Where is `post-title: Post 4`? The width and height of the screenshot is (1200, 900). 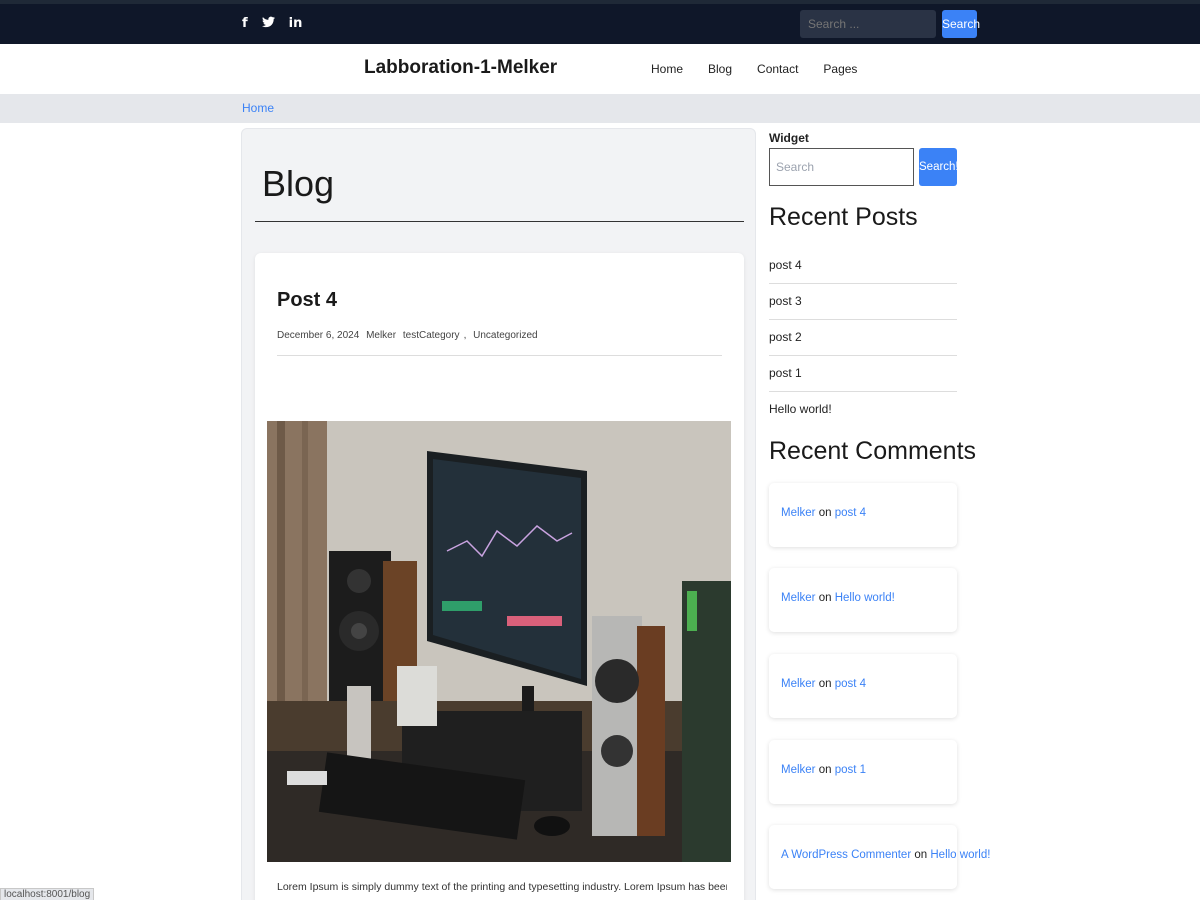 post-title: Post 4 is located at coordinates (307, 300).